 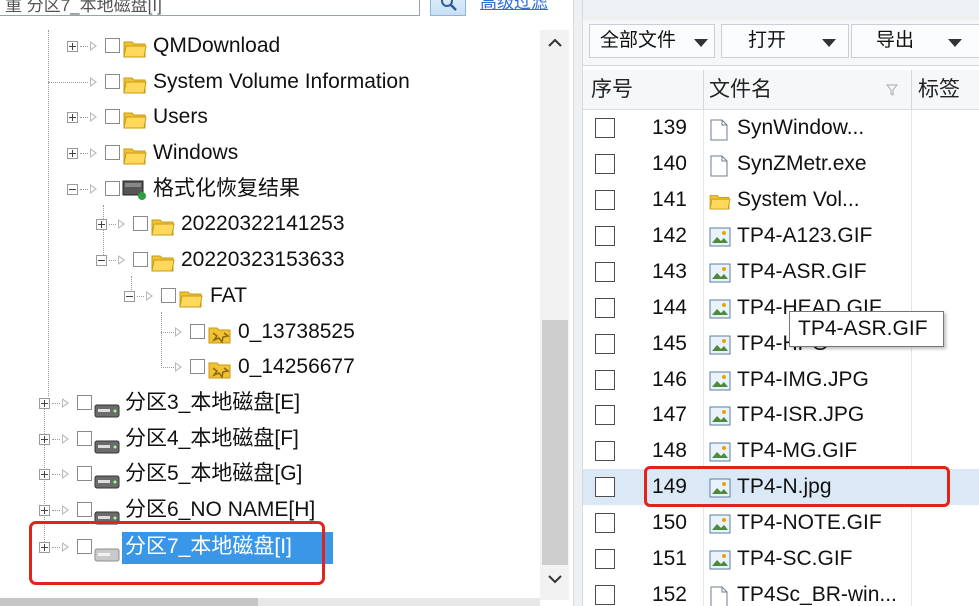 What do you see at coordinates (270, 439) in the screenshot?
I see `tree-item-partition-4: 分区4_本地磁盘[F]` at bounding box center [270, 439].